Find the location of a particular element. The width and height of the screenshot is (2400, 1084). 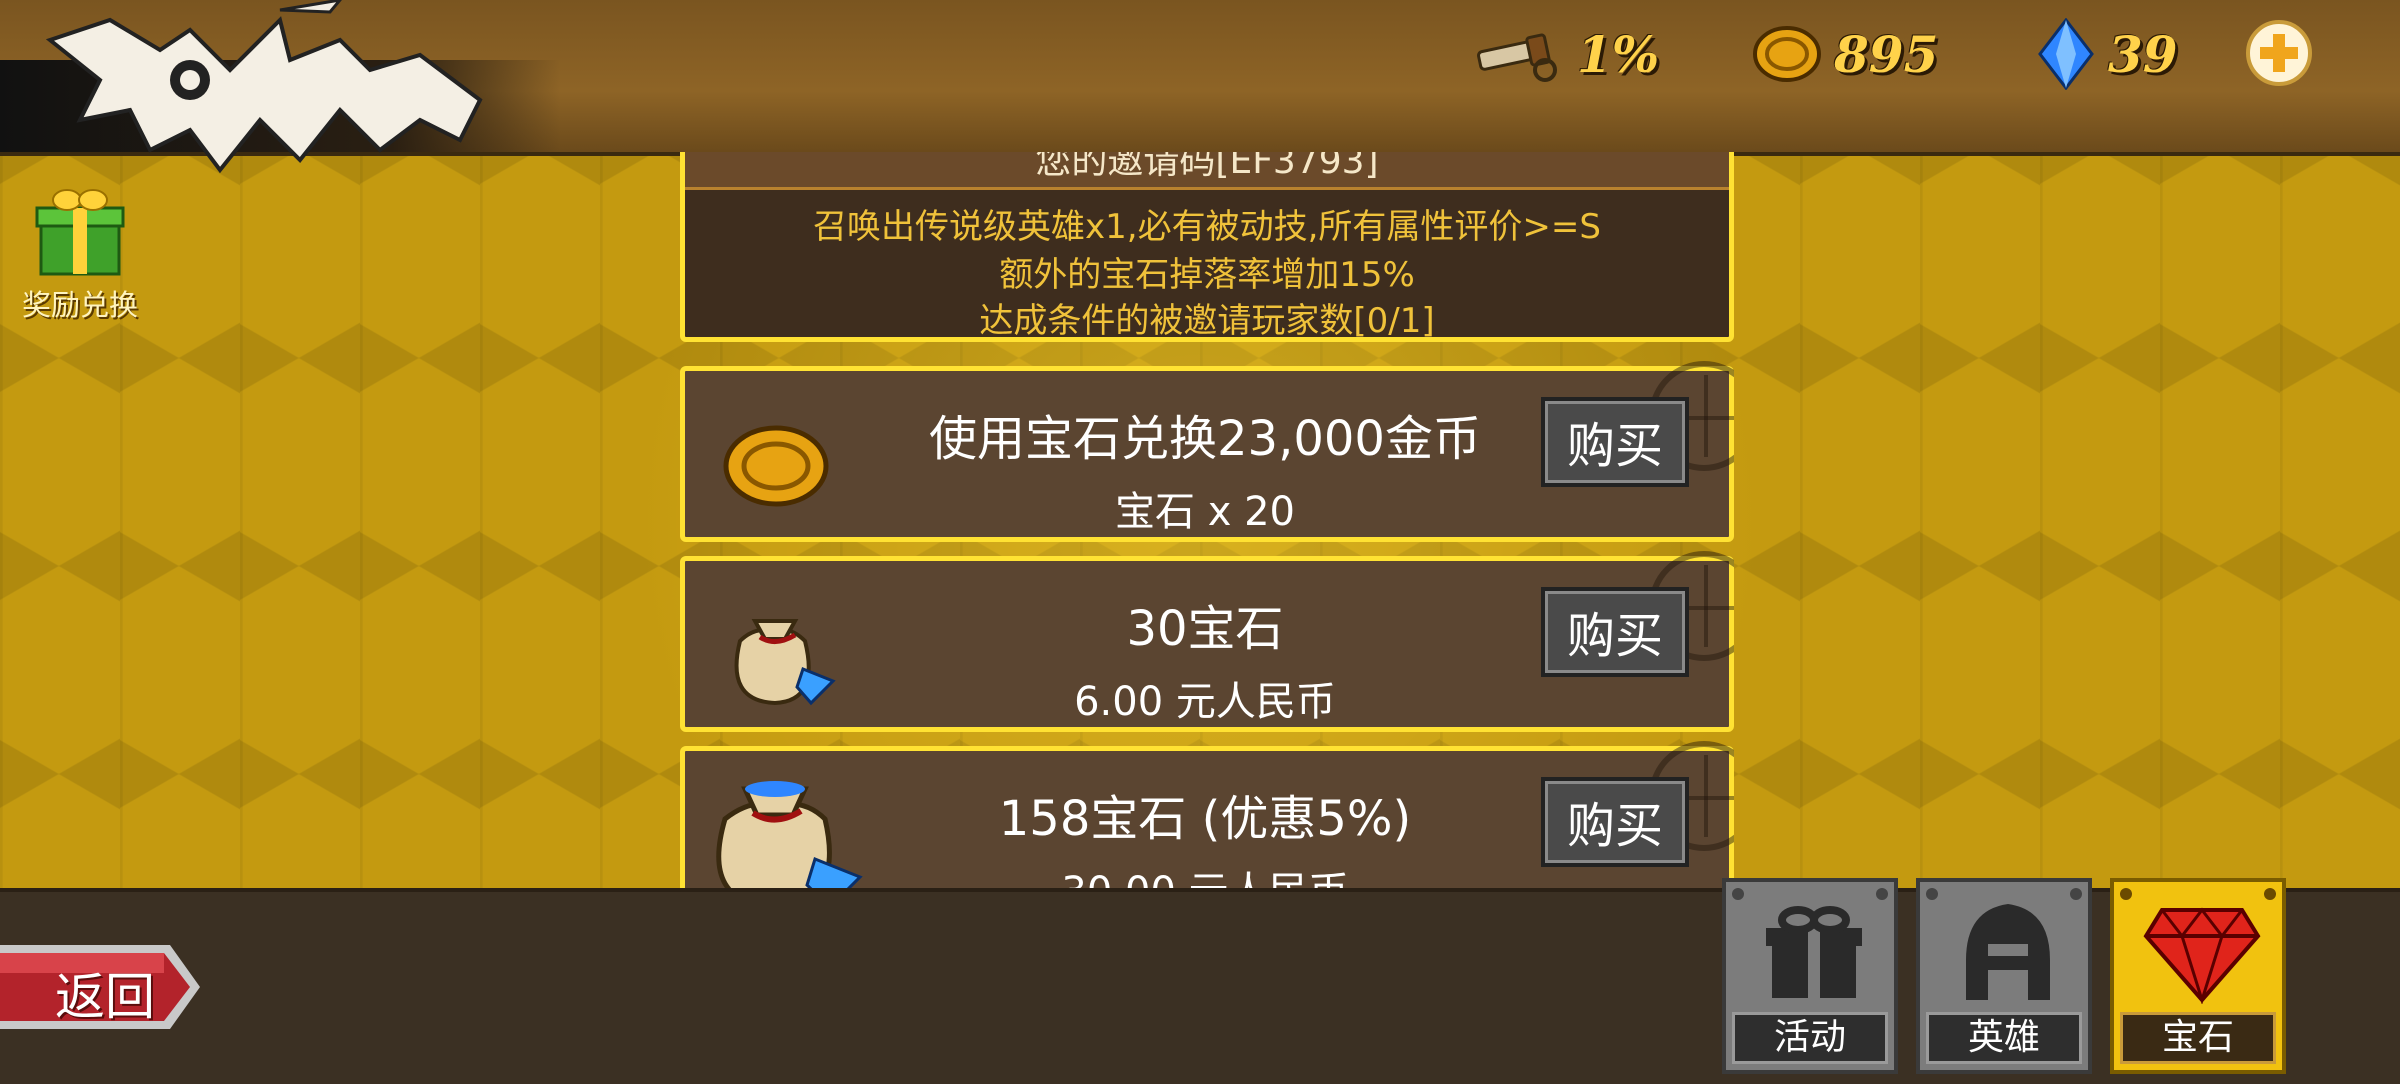

item-title: 158宝石 (优惠5%) is located at coordinates (1205, 819).